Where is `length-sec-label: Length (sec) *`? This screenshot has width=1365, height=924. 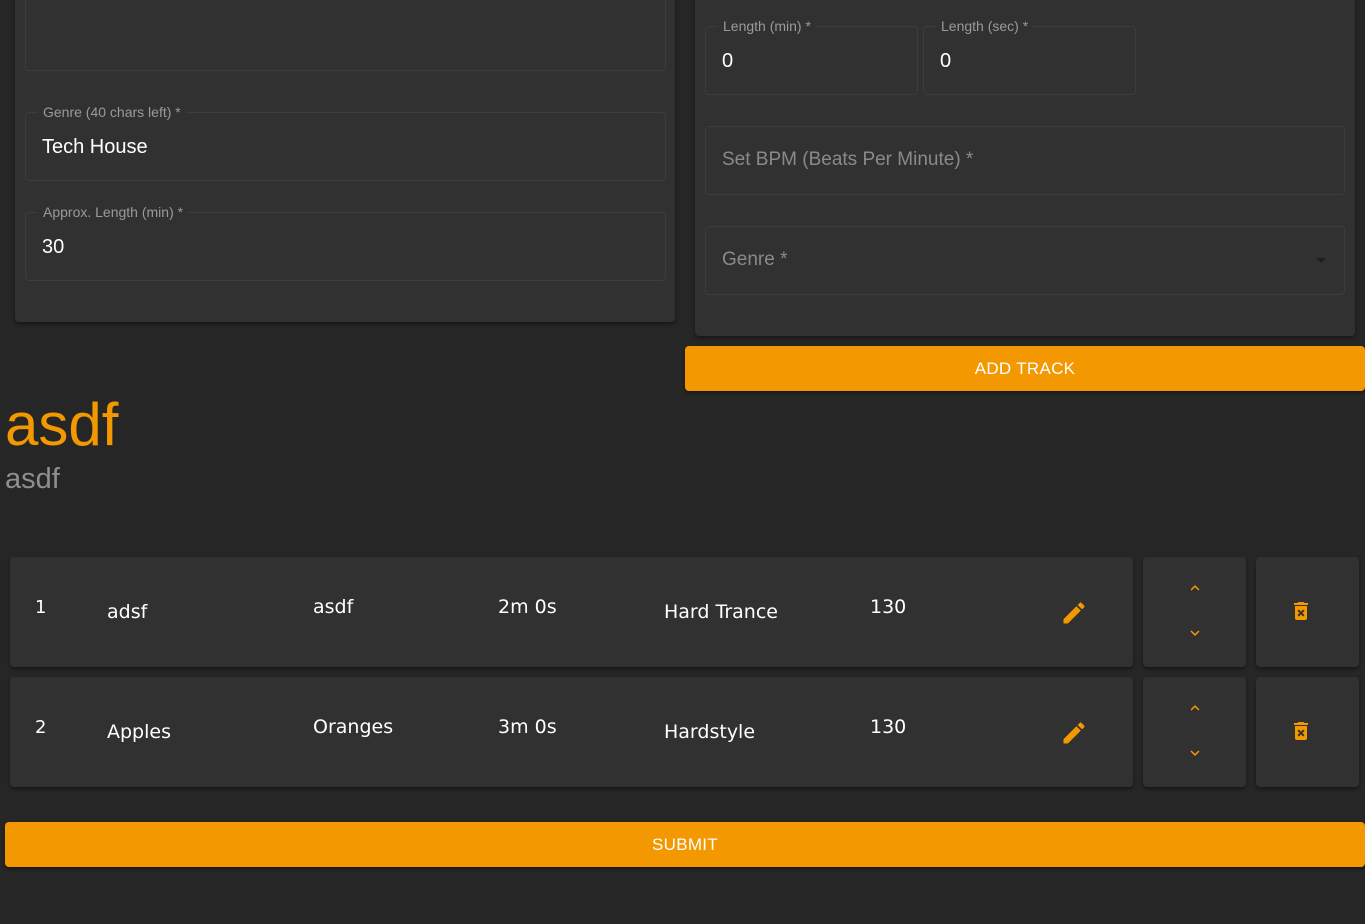 length-sec-label: Length (sec) * is located at coordinates (985, 26).